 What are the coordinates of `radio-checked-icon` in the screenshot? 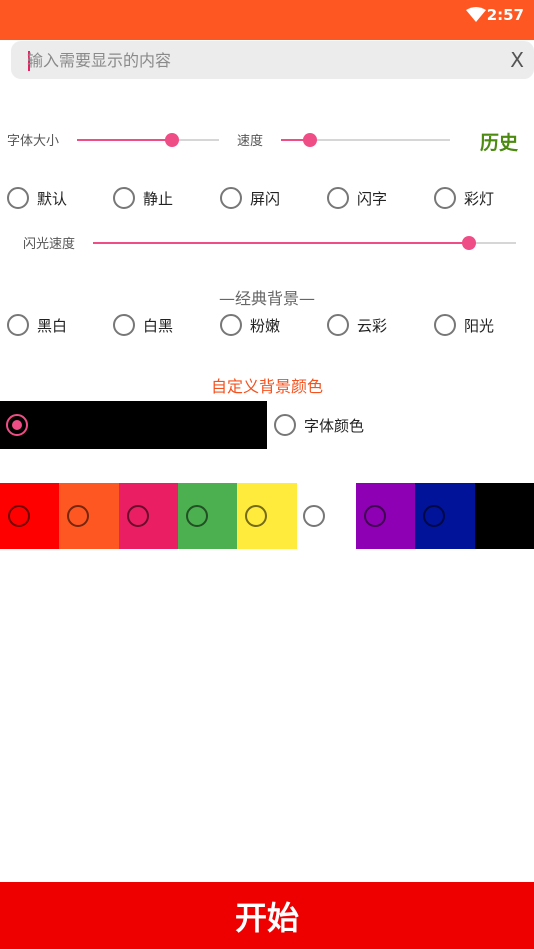 It's located at (17, 425).